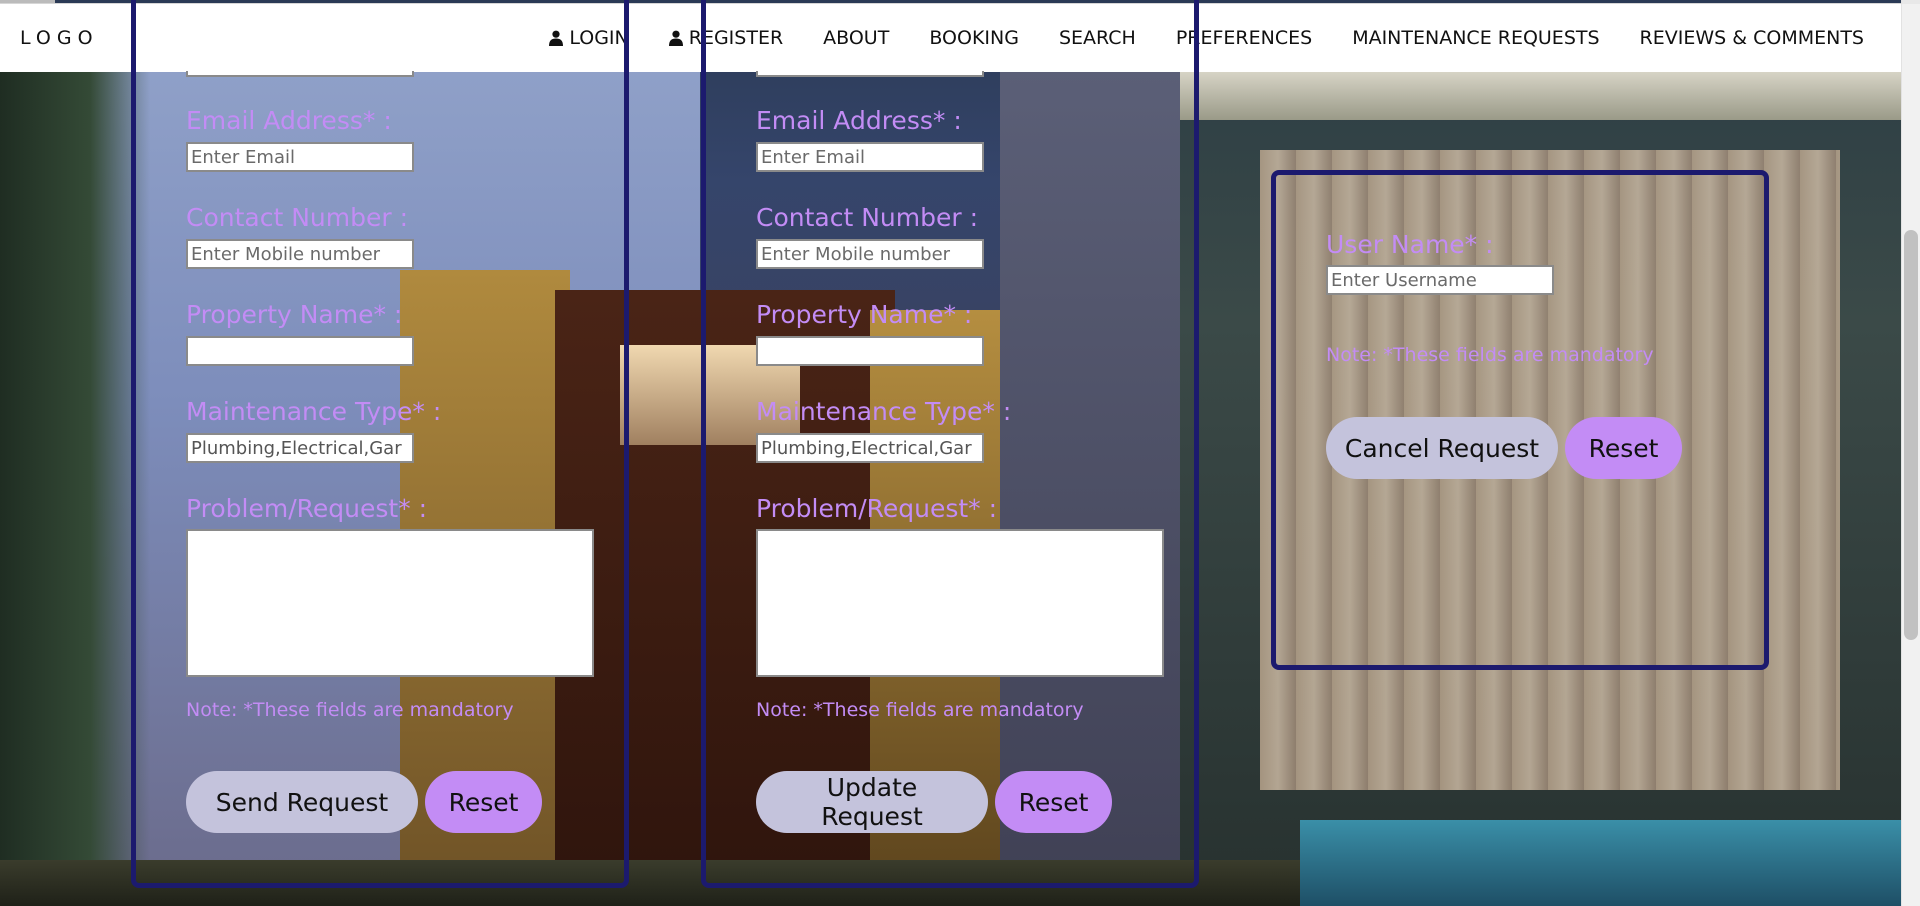 The image size is (1920, 906). What do you see at coordinates (59, 38) in the screenshot?
I see `logo: LOGO` at bounding box center [59, 38].